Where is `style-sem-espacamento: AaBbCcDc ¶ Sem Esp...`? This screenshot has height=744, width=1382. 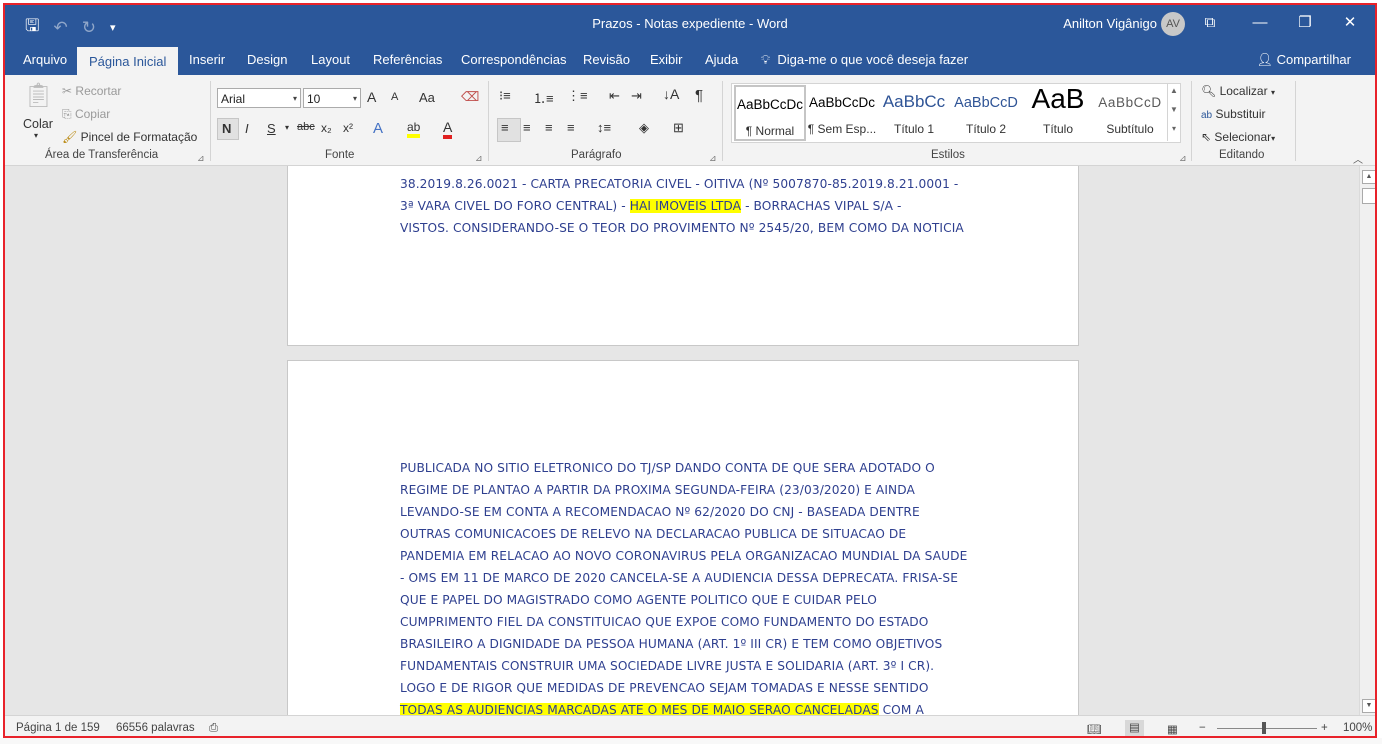
style-sem-espacamento: AaBbCcDc ¶ Sem Esp... is located at coordinates (842, 113).